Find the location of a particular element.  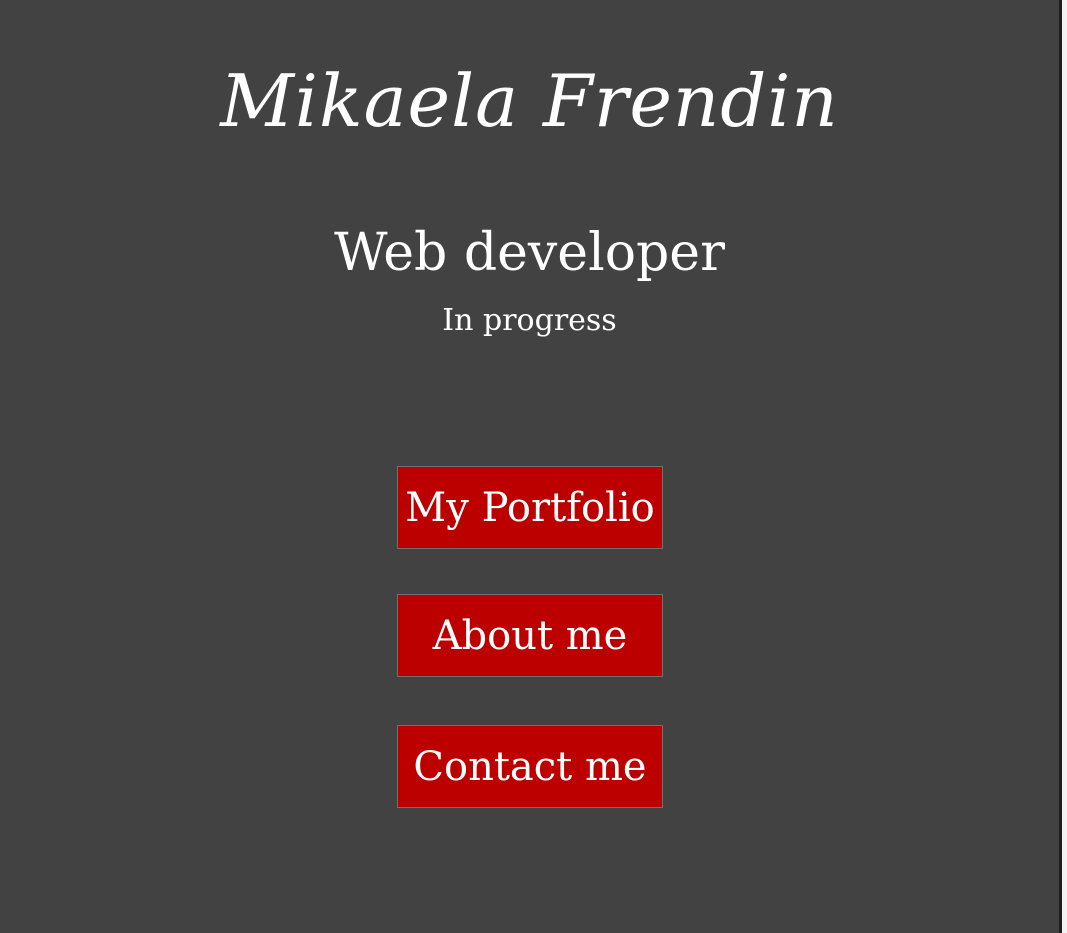

scrollbar-track is located at coordinates (1064, 466).